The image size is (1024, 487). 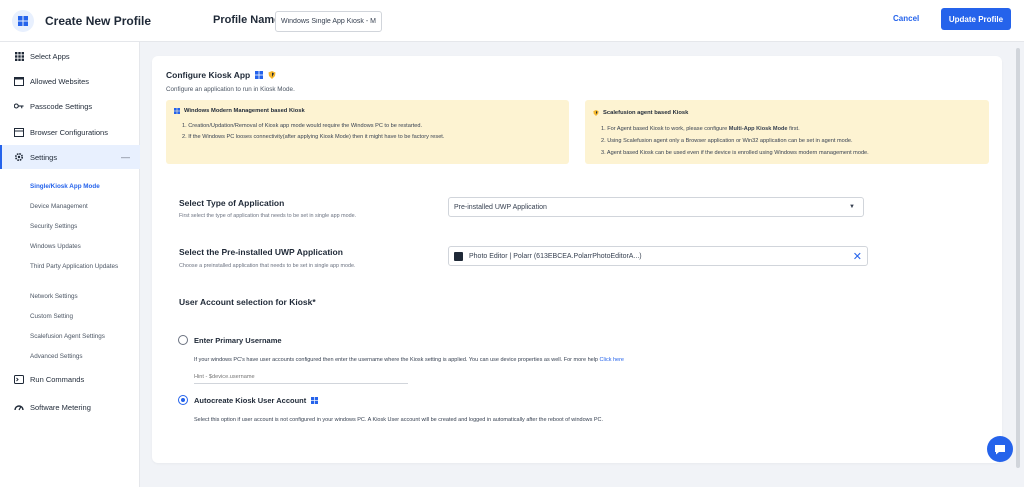 What do you see at coordinates (60, 407) in the screenshot?
I see `sidebar-item-label: Software Metering` at bounding box center [60, 407].